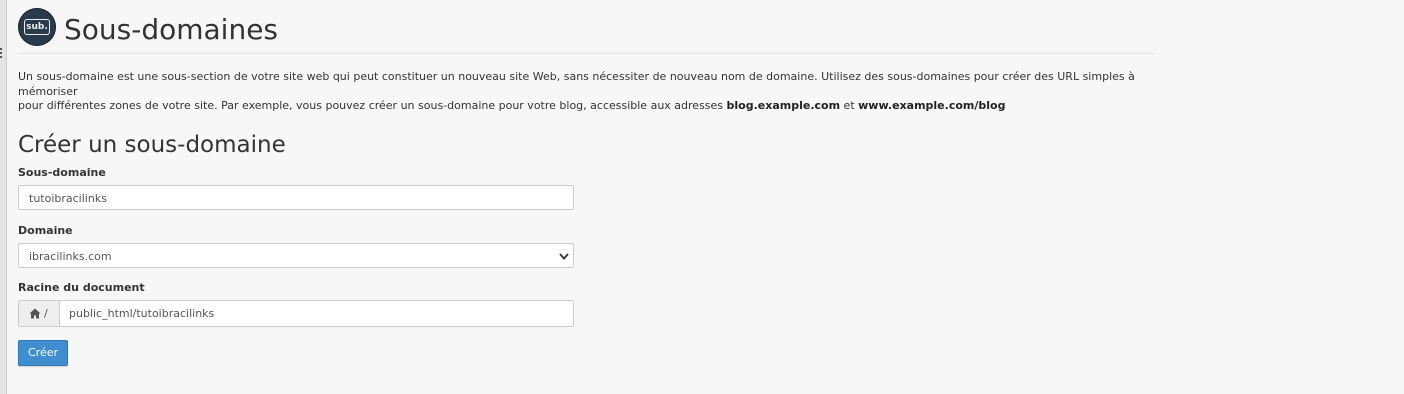 This screenshot has width=1404, height=394. Describe the element at coordinates (564, 256) in the screenshot. I see `chevron-down-icon` at that location.